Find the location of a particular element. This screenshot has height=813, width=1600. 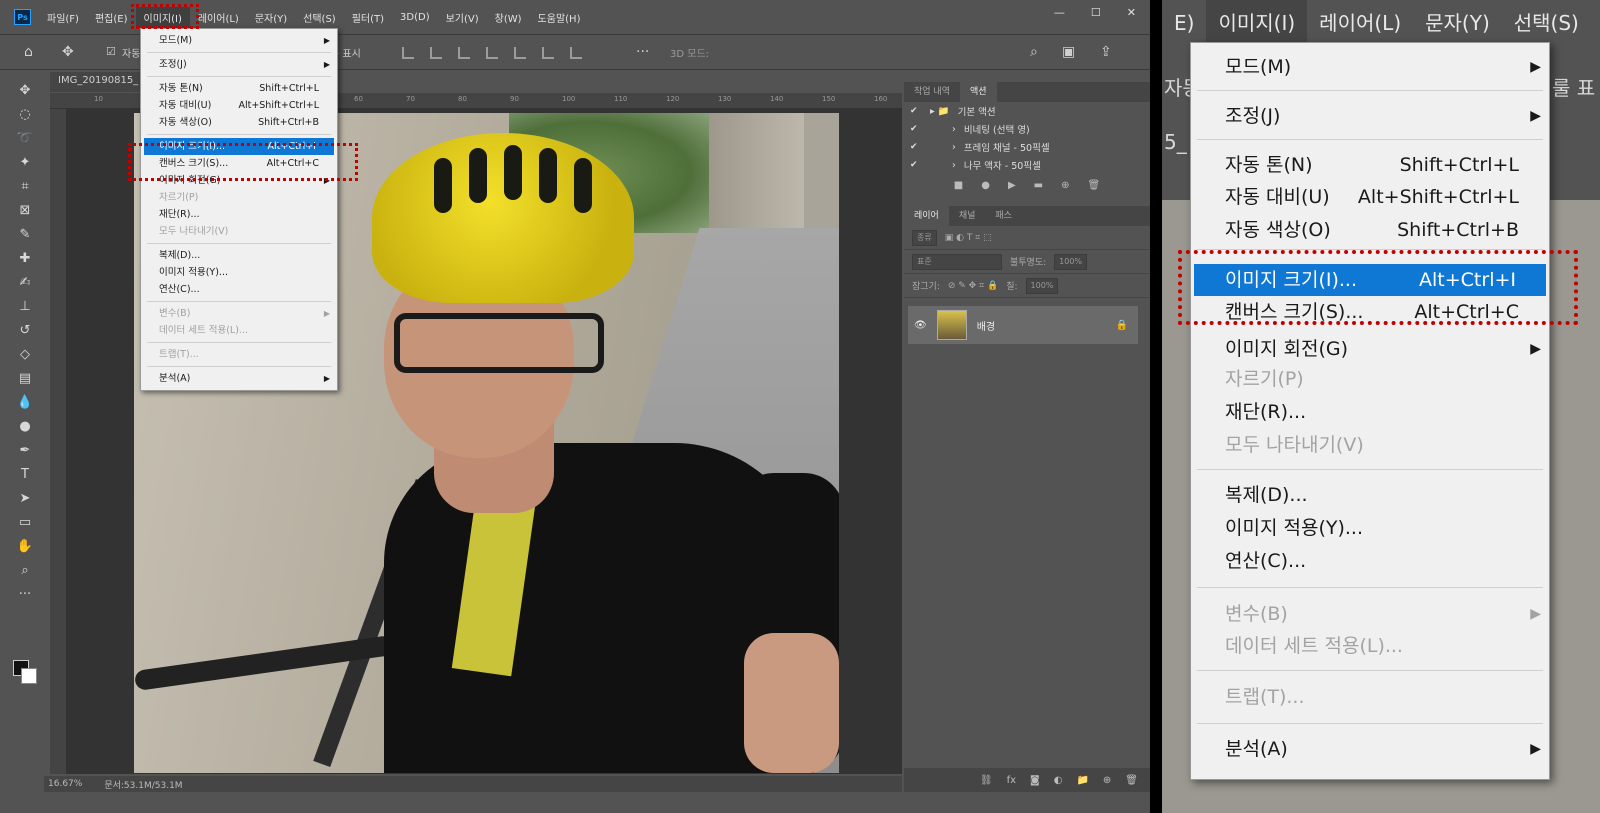

opacity-input: 100% is located at coordinates (1071, 261).